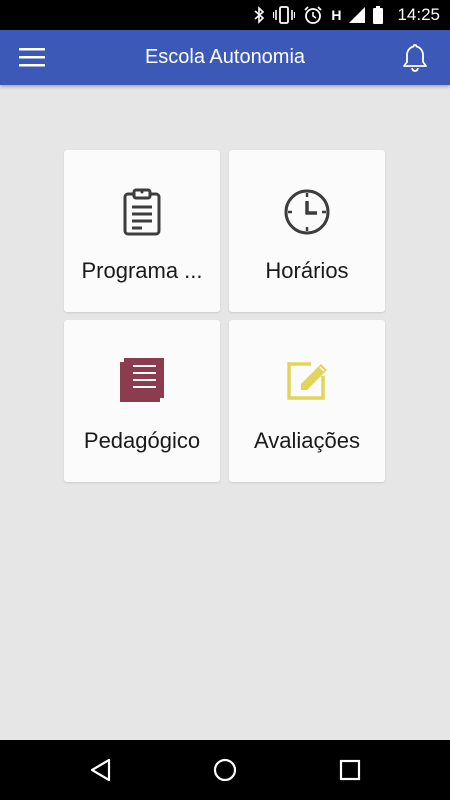 This screenshot has width=450, height=800. Describe the element at coordinates (101, 770) in the screenshot. I see `back-icon` at that location.